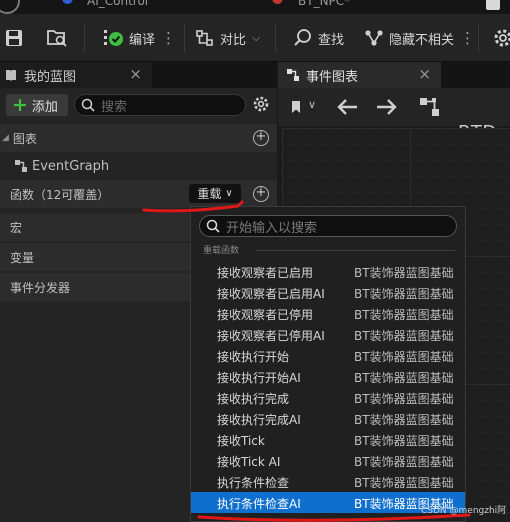 This screenshot has width=510, height=522. I want to click on hide-unrelated-label: 隐藏不相关, so click(422, 40).